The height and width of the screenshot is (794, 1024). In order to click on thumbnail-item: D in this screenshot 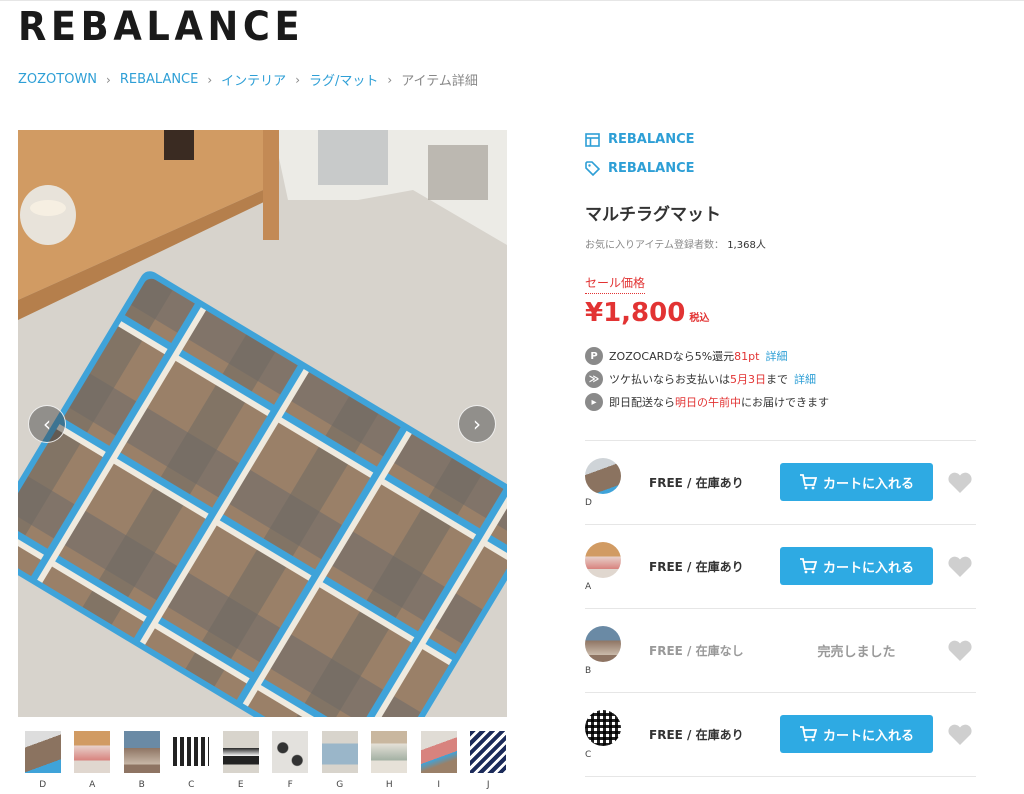, I will do `click(43, 760)`.